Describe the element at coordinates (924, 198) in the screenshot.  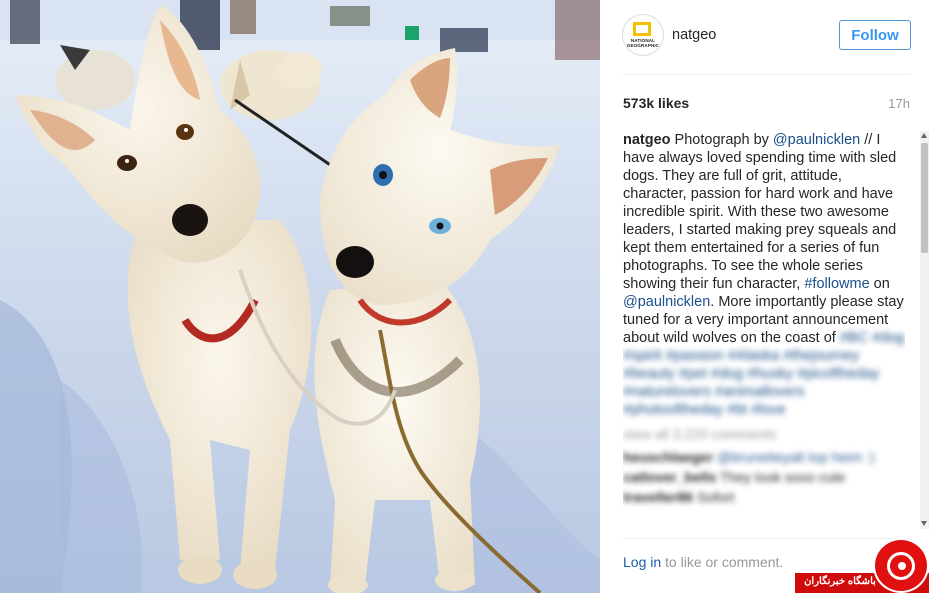
I see `scrollbar-thumb` at that location.